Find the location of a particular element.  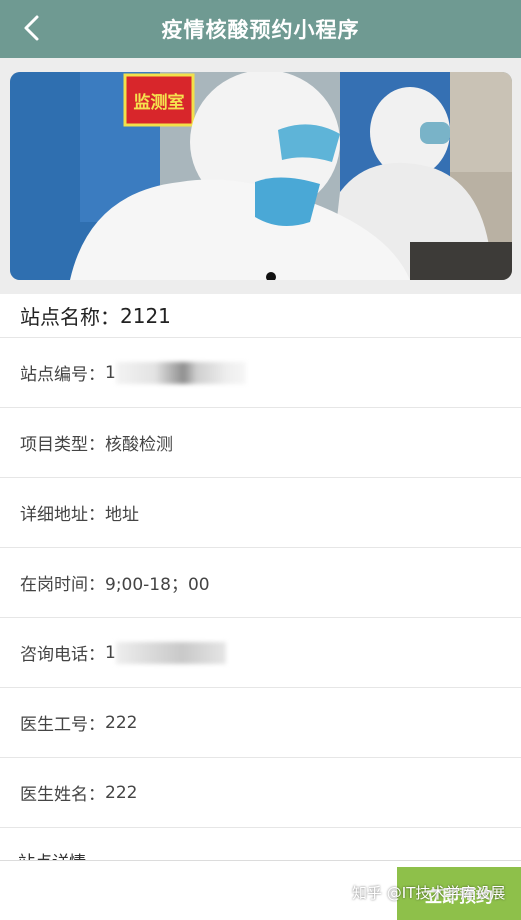

station-name-value: 2121 is located at coordinates (145, 315).